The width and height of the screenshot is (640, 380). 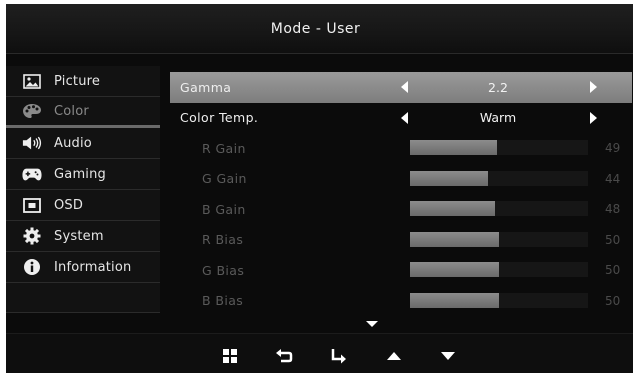 I want to click on sidebar-item-color: Color, so click(x=83, y=112).